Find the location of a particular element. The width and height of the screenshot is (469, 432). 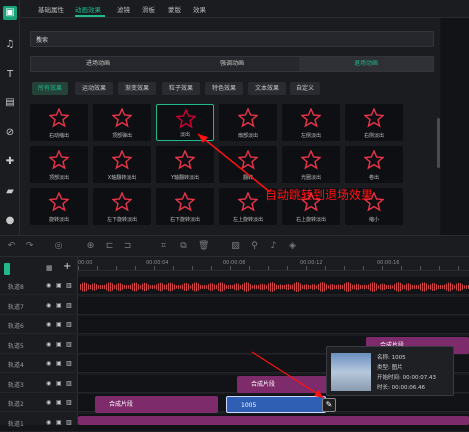

chip-motion: 运动效果 is located at coordinates (94, 88).